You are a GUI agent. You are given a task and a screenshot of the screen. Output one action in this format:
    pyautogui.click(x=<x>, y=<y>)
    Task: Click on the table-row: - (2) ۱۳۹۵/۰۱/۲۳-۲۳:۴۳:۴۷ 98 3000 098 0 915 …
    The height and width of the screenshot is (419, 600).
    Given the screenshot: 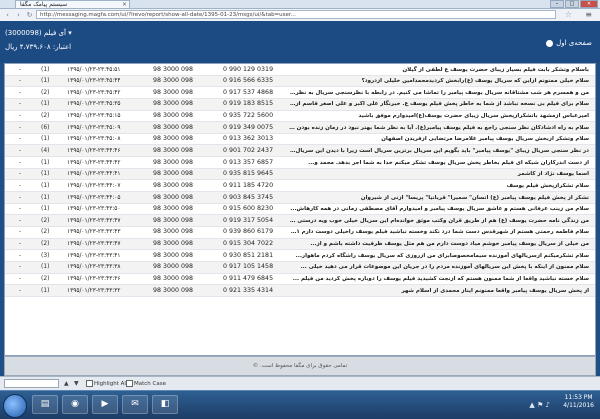 What is the action you would take?
    pyautogui.click(x=300, y=244)
    